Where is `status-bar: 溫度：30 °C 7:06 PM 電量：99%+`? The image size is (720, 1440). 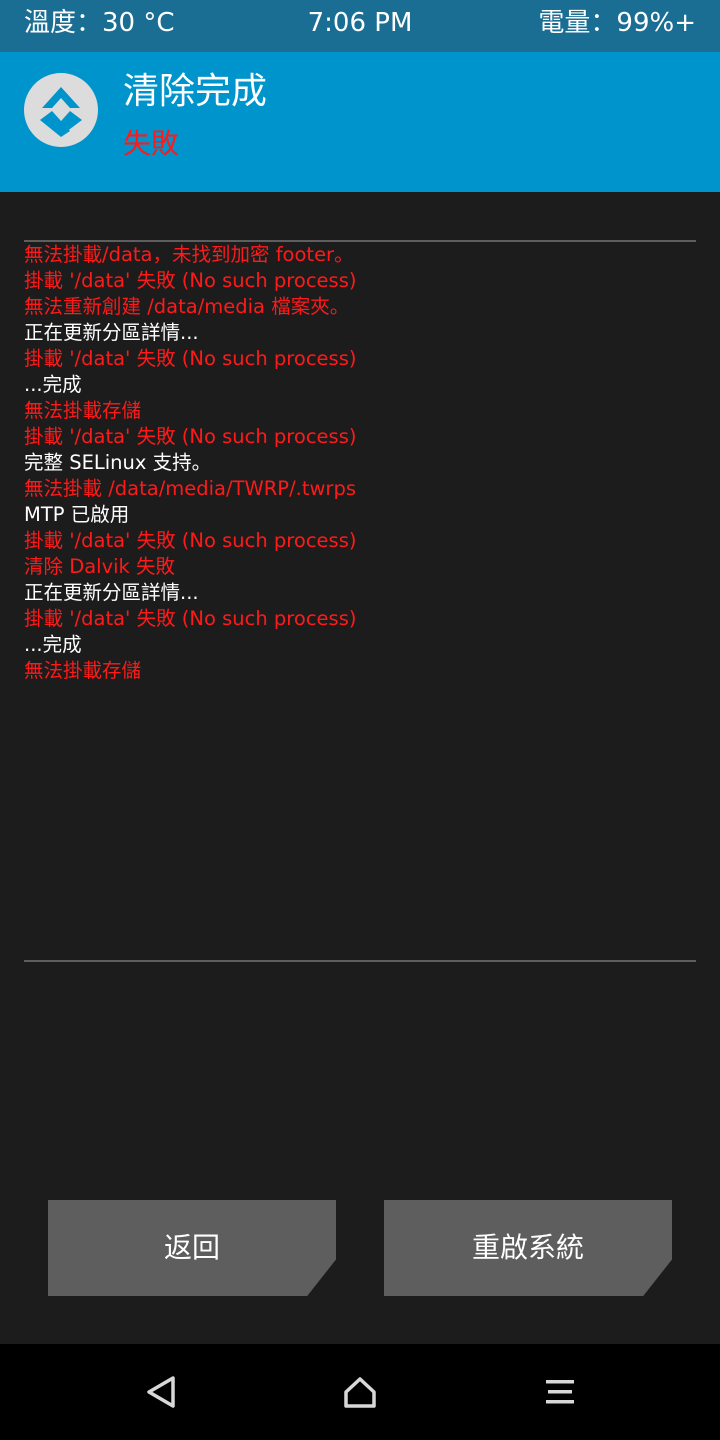 status-bar: 溫度：30 °C 7:06 PM 電量：99%+ is located at coordinates (360, 26).